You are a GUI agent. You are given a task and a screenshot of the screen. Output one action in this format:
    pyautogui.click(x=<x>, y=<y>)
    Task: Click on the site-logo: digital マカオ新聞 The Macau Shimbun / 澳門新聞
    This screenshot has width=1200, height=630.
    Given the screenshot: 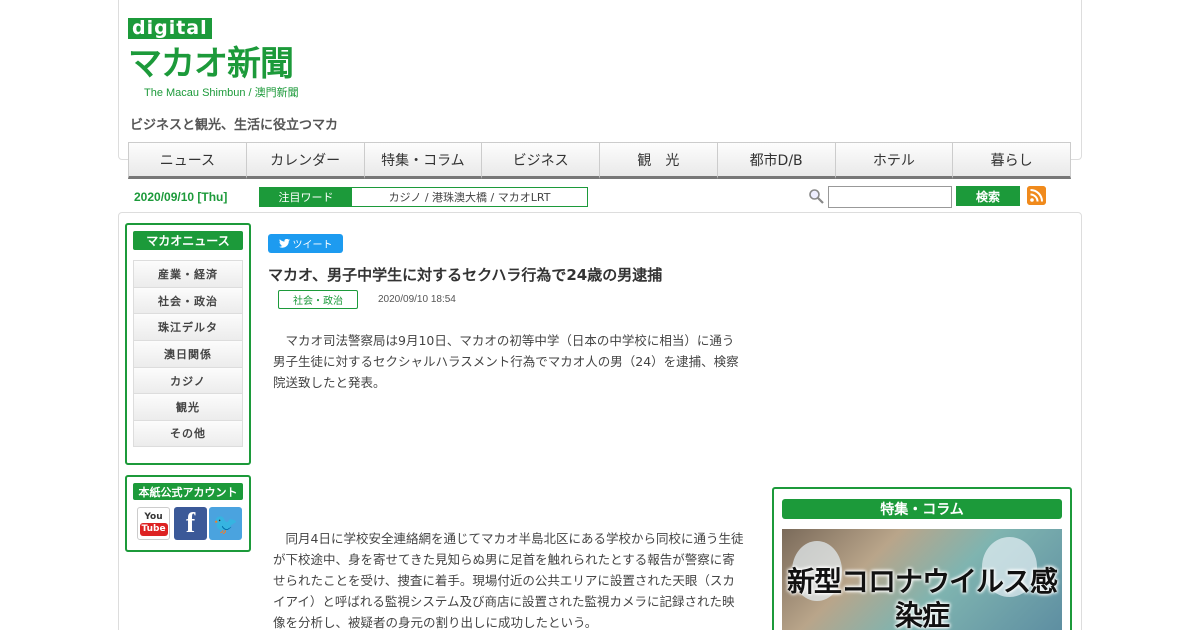 What is the action you would take?
    pyautogui.click(x=237, y=60)
    